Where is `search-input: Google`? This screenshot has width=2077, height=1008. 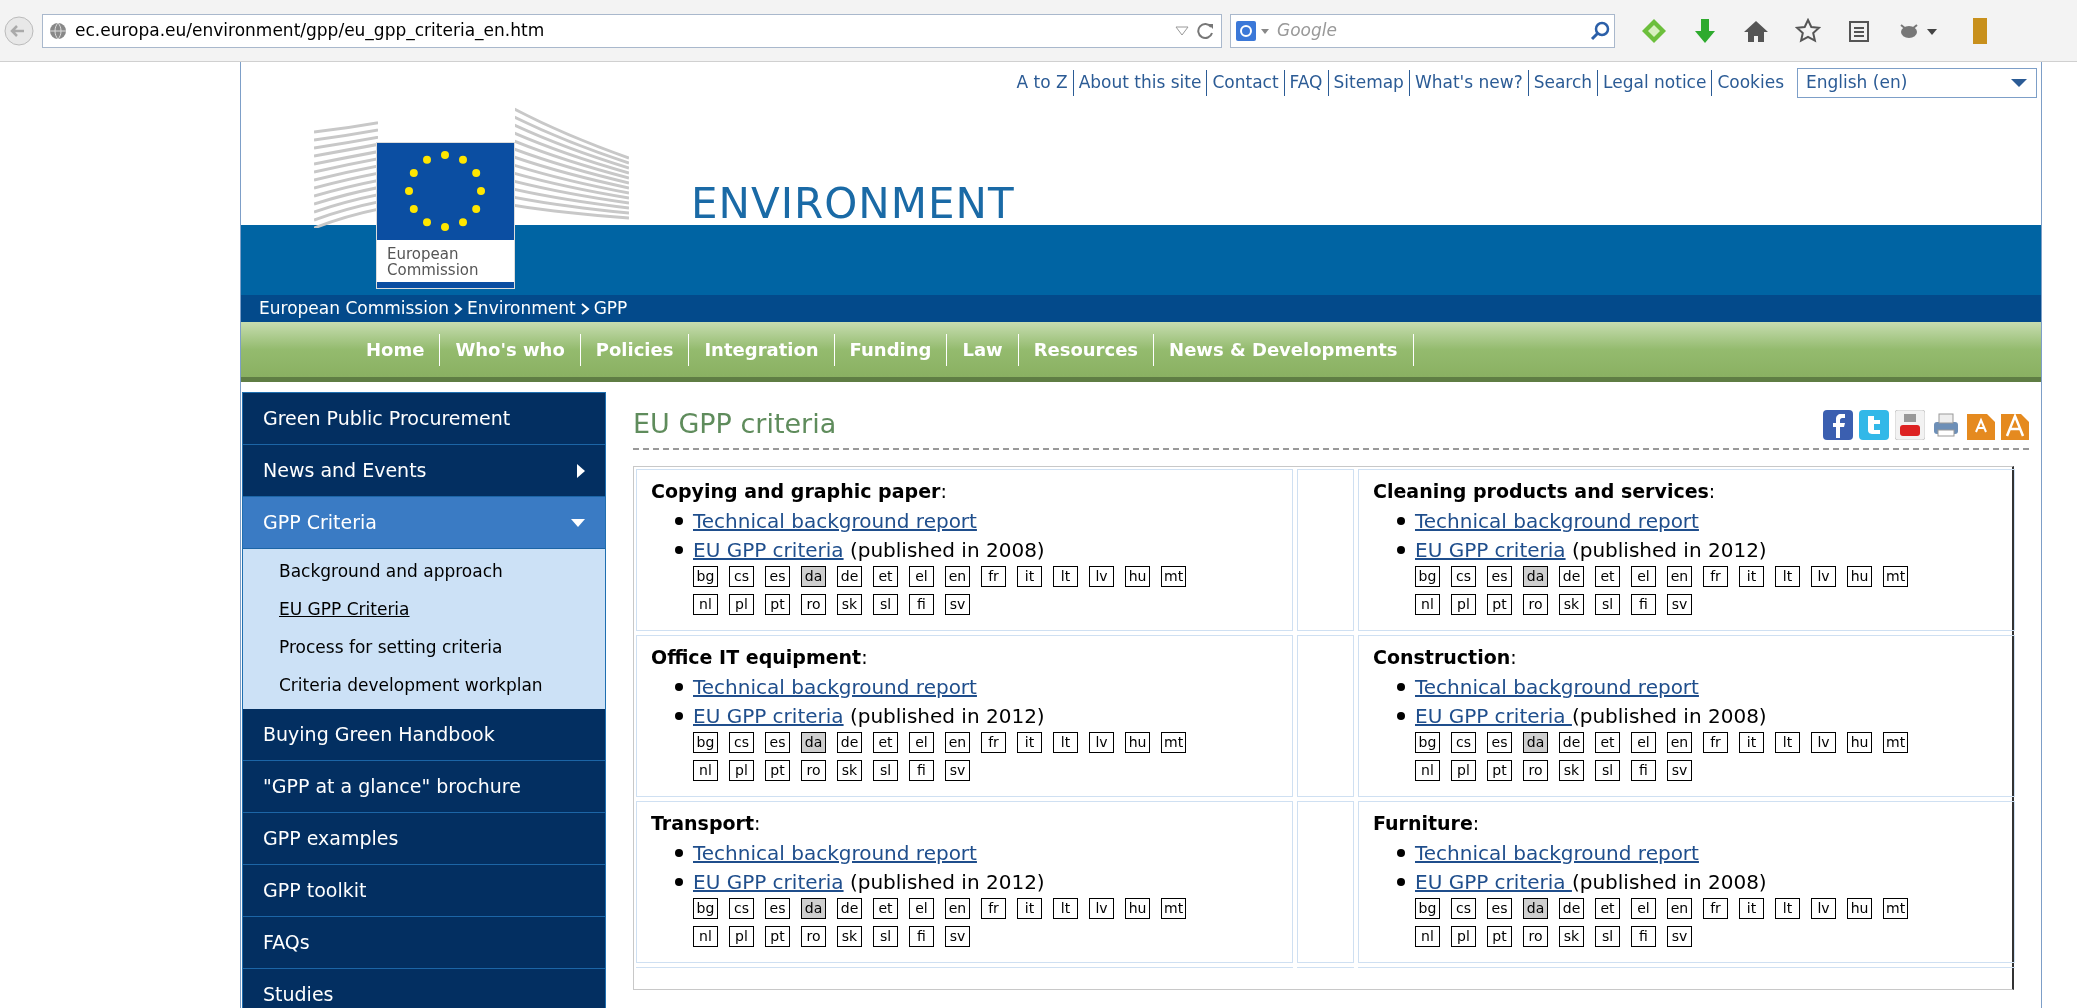
search-input: Google is located at coordinates (1430, 30).